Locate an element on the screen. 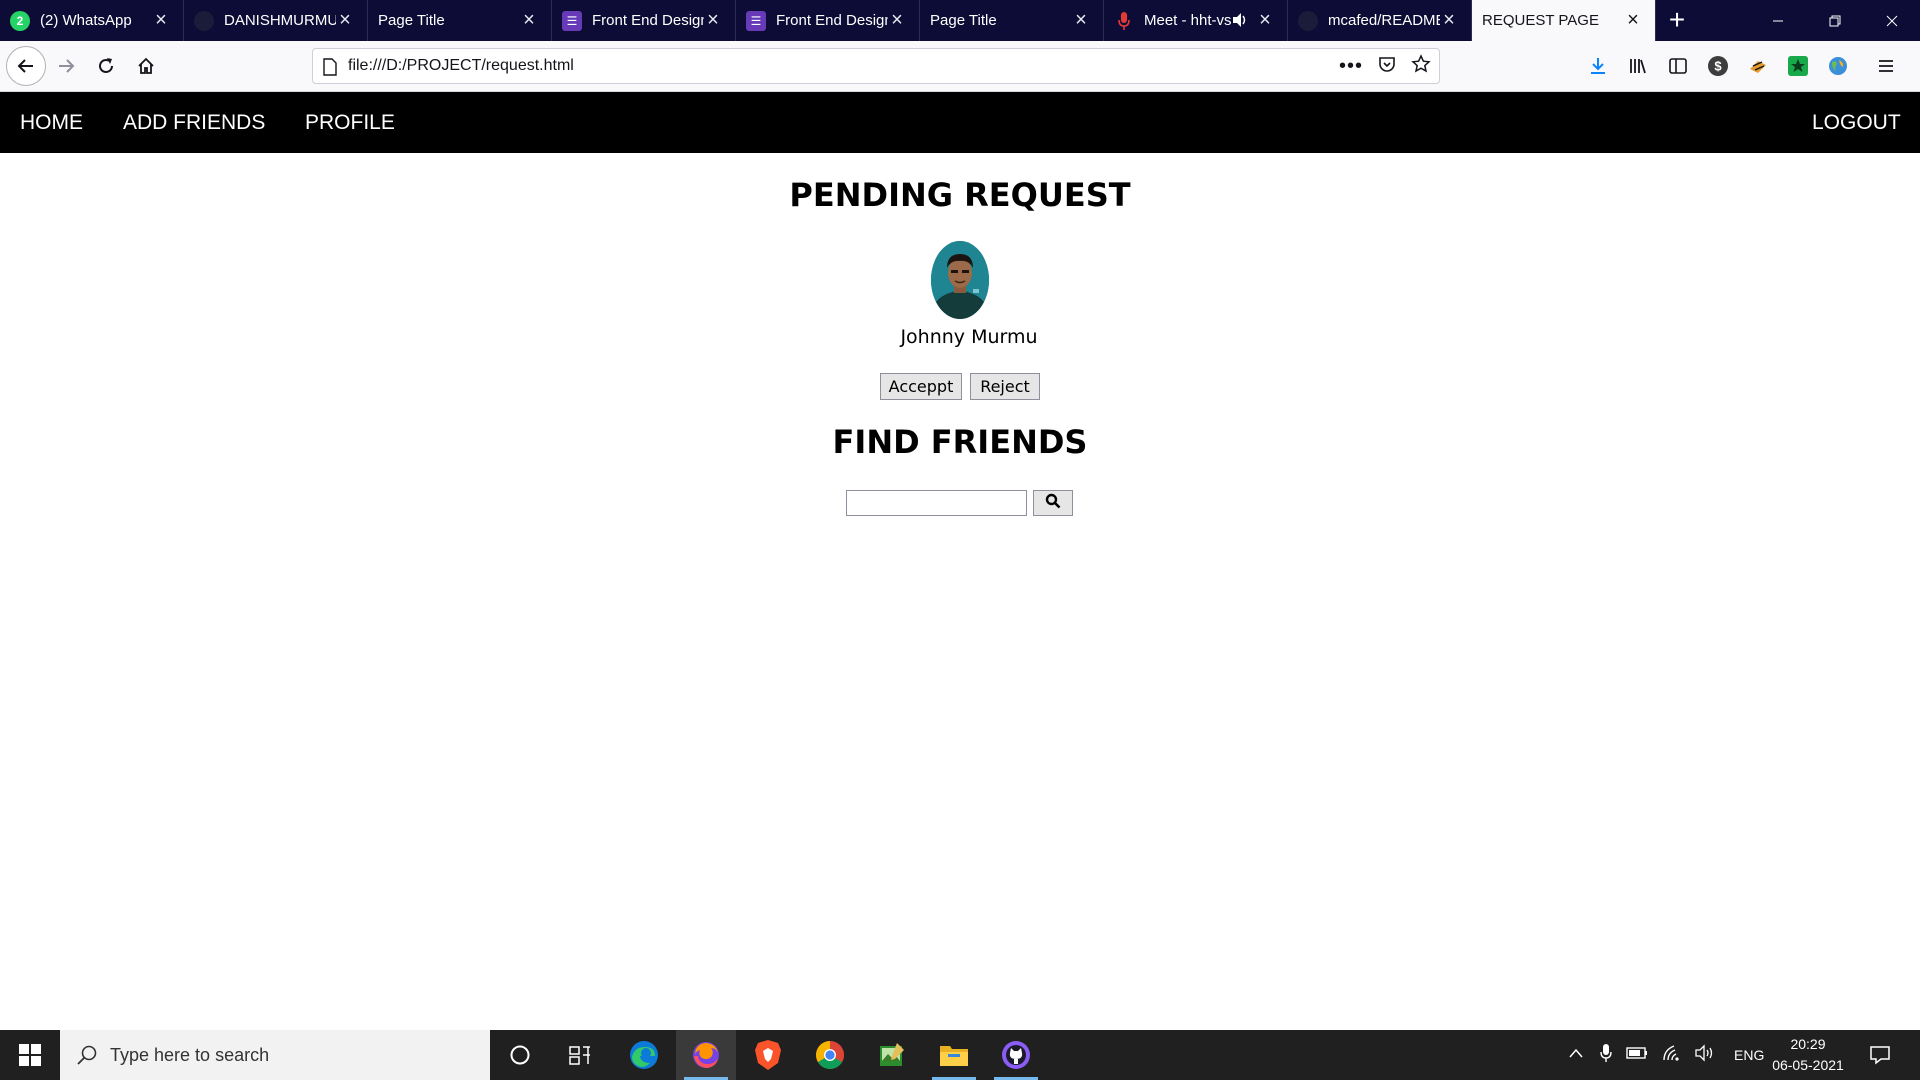  file-explorer-icon is located at coordinates (954, 1055).